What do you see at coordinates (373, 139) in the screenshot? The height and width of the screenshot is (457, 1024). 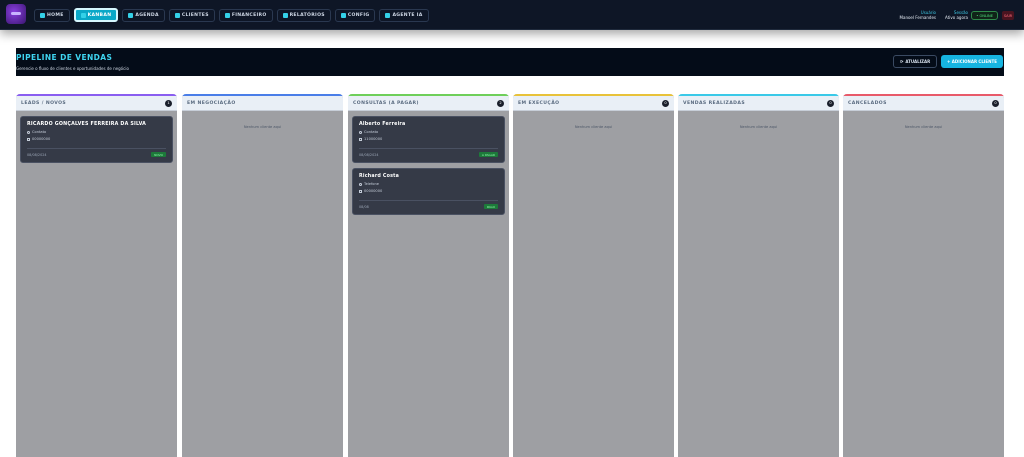 I see `client-phone: 11000000` at bounding box center [373, 139].